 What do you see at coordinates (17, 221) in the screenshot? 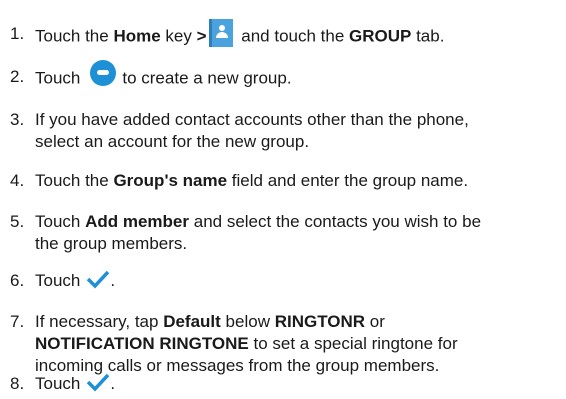
I see `step-number: 5.` at bounding box center [17, 221].